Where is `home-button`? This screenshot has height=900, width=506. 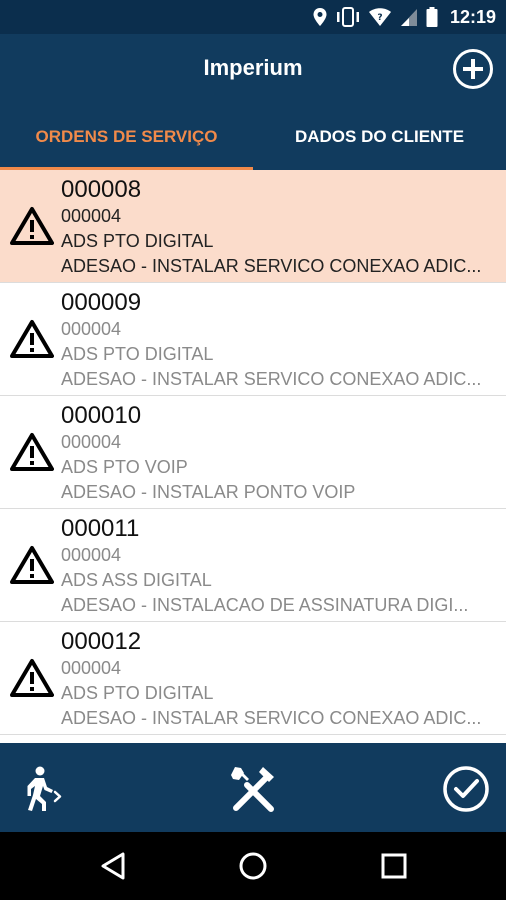 home-button is located at coordinates (253, 866).